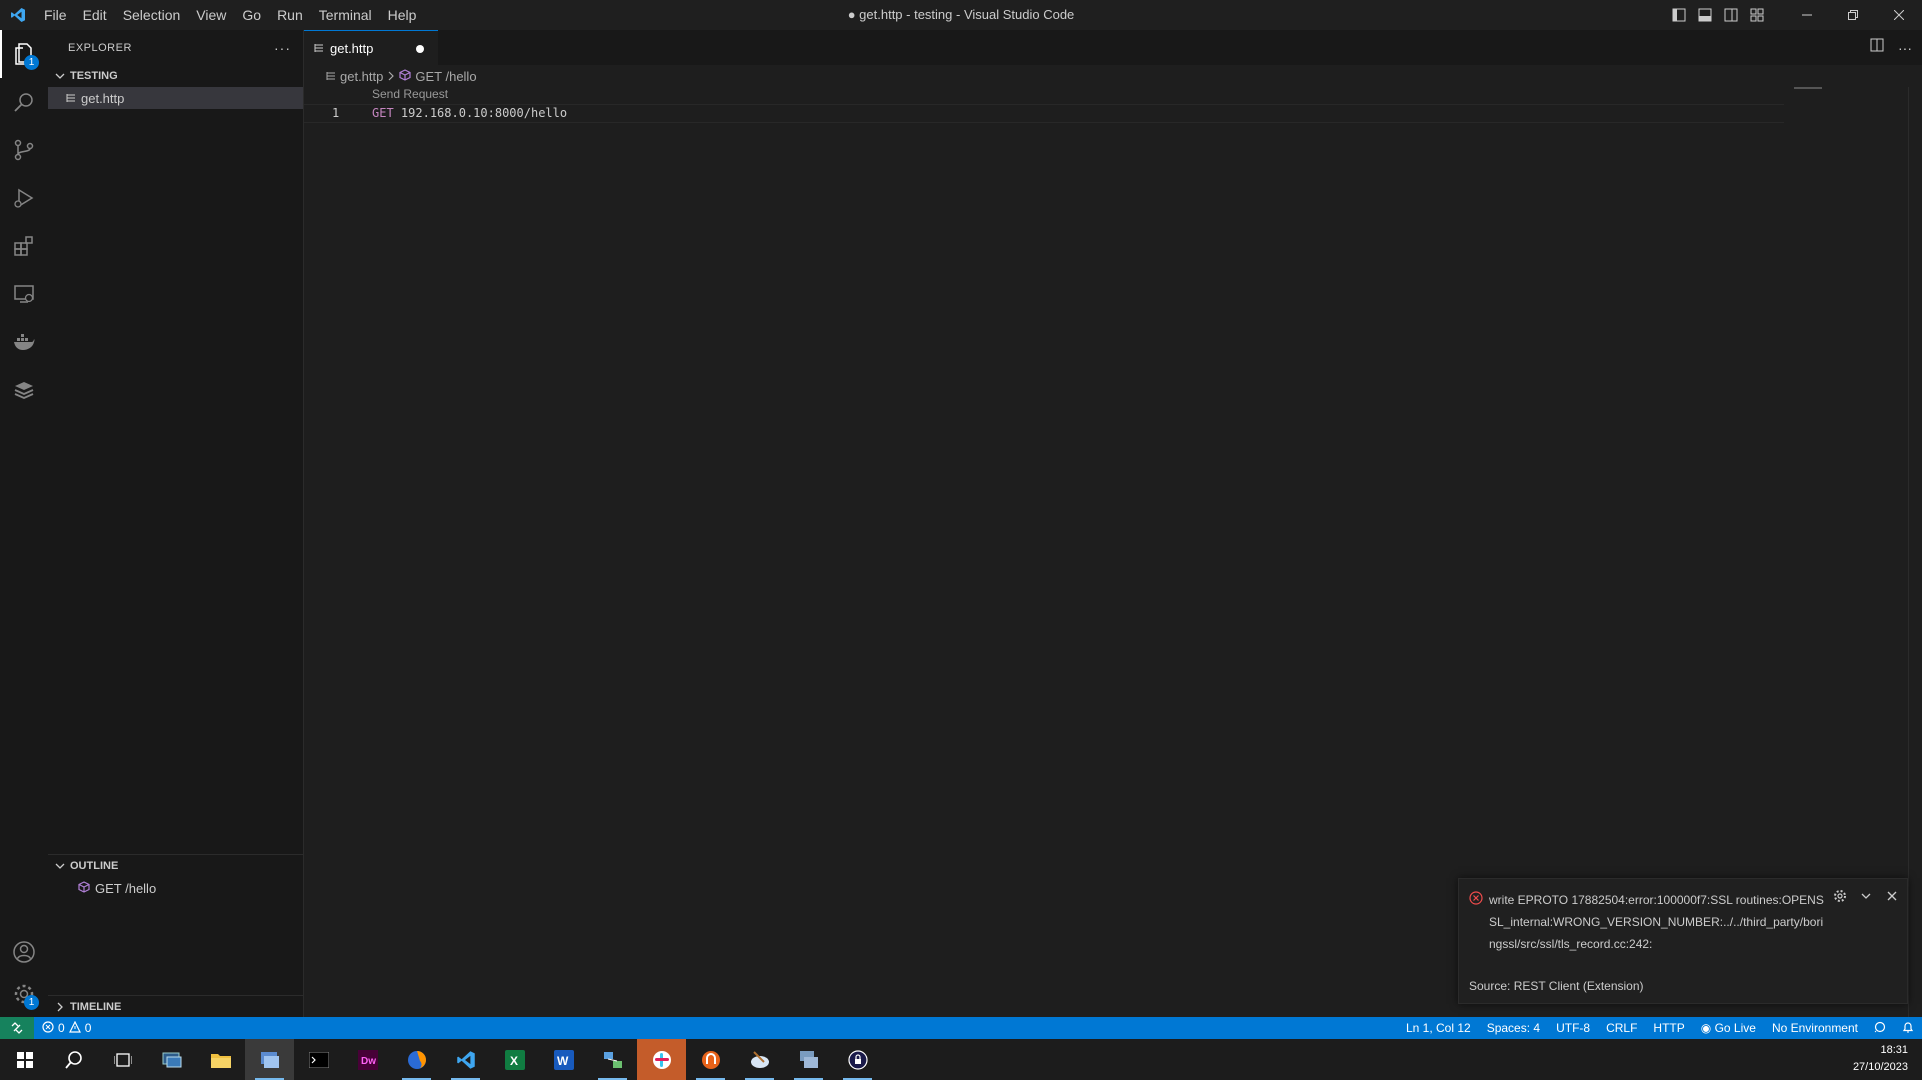 The height and width of the screenshot is (1080, 1922). Describe the element at coordinates (1880, 1059) in the screenshot. I see `system-clock: 18:31 27/10/2023` at that location.